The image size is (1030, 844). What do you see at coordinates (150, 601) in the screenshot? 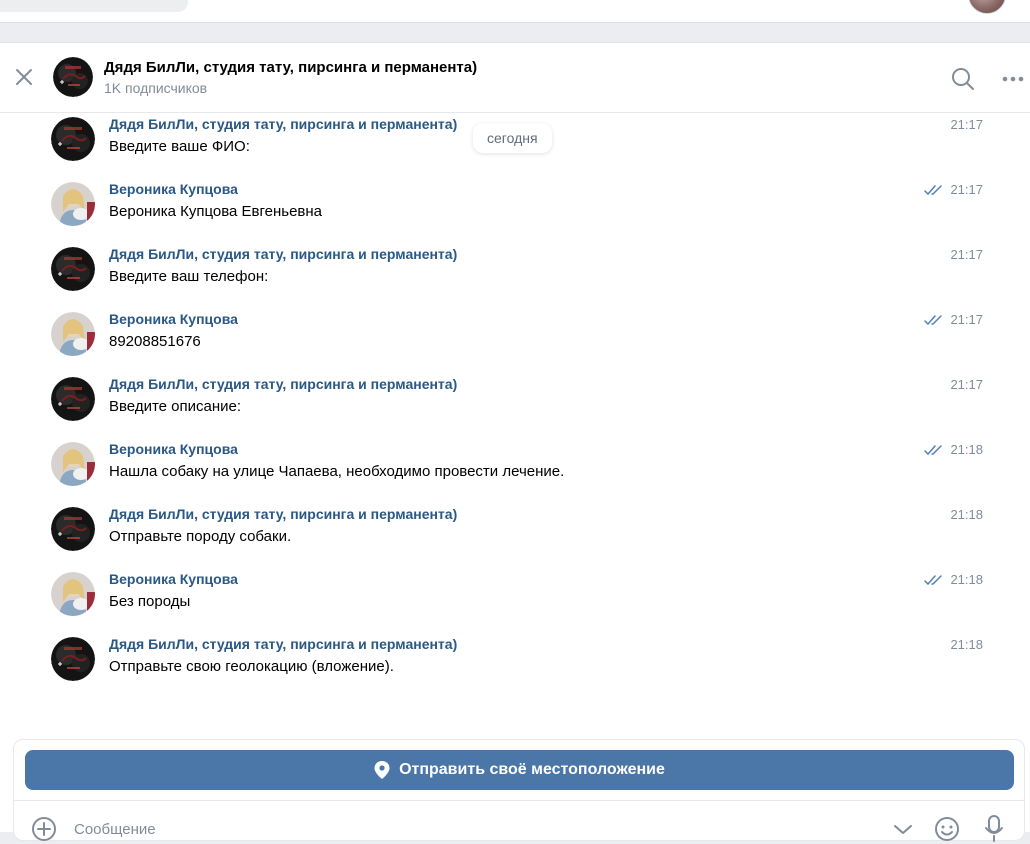
I see `message-text: Без породы` at bounding box center [150, 601].